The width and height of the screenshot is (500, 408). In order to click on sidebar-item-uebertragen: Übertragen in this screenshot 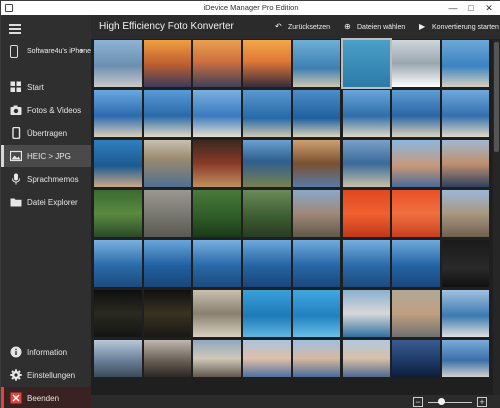, I will do `click(46, 133)`.